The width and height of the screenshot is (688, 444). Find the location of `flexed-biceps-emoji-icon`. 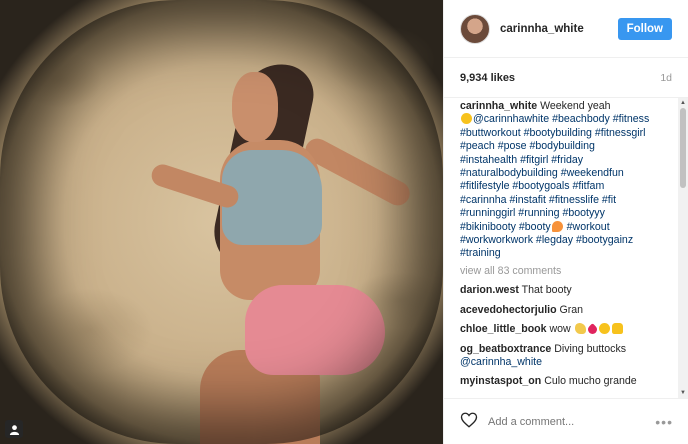

flexed-biceps-emoji-icon is located at coordinates (580, 329).